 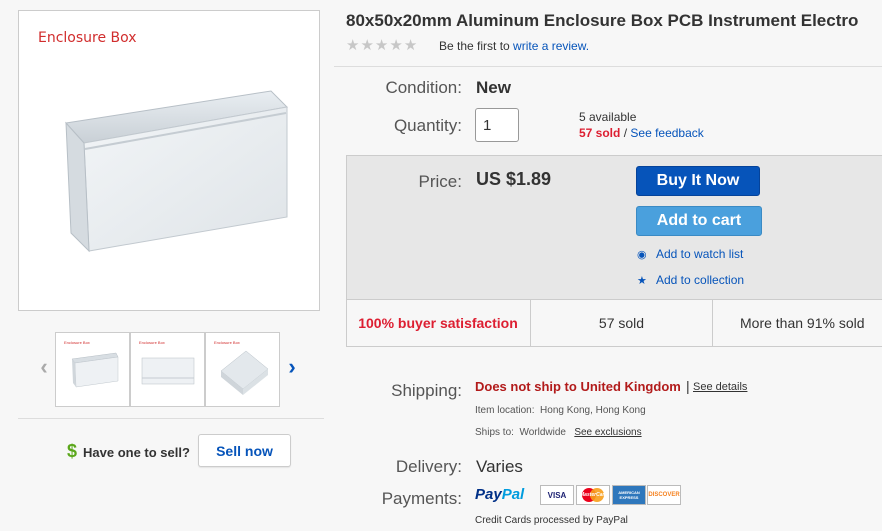 What do you see at coordinates (499, 466) in the screenshot?
I see `delivery-value: Varies` at bounding box center [499, 466].